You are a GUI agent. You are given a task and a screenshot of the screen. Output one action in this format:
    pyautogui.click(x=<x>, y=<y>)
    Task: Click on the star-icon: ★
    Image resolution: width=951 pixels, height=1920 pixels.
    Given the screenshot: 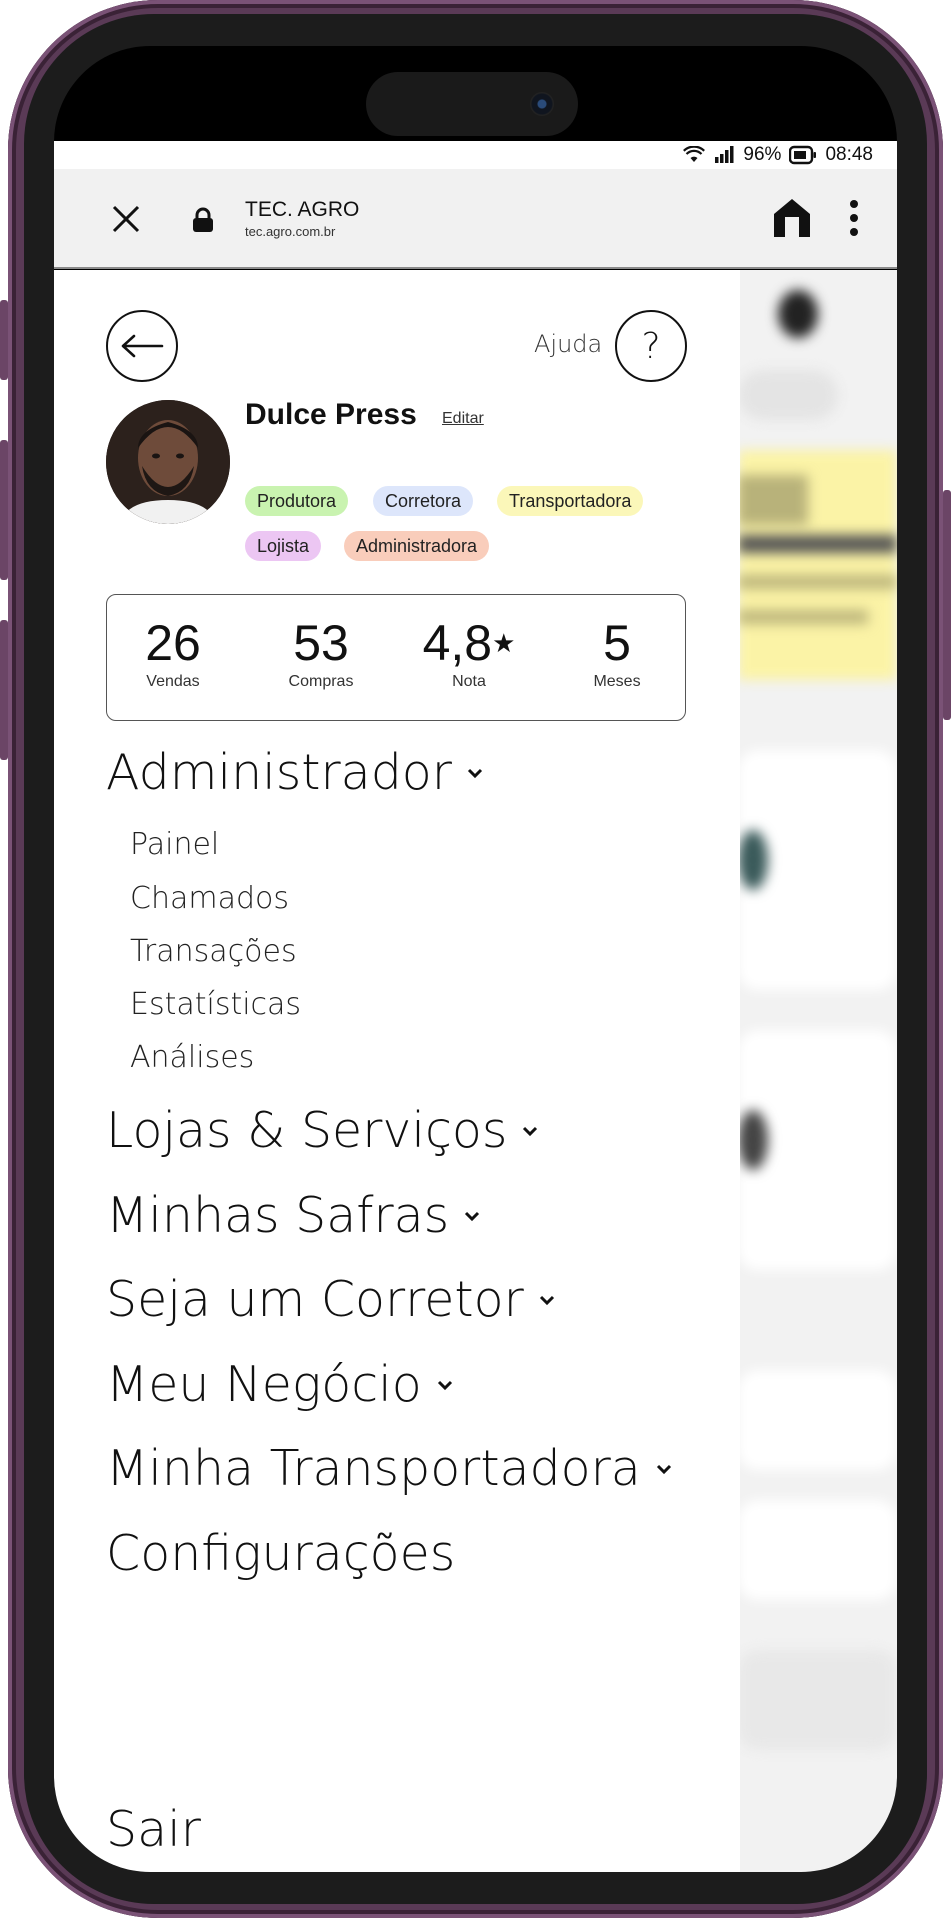 What is the action you would take?
    pyautogui.click(x=504, y=643)
    